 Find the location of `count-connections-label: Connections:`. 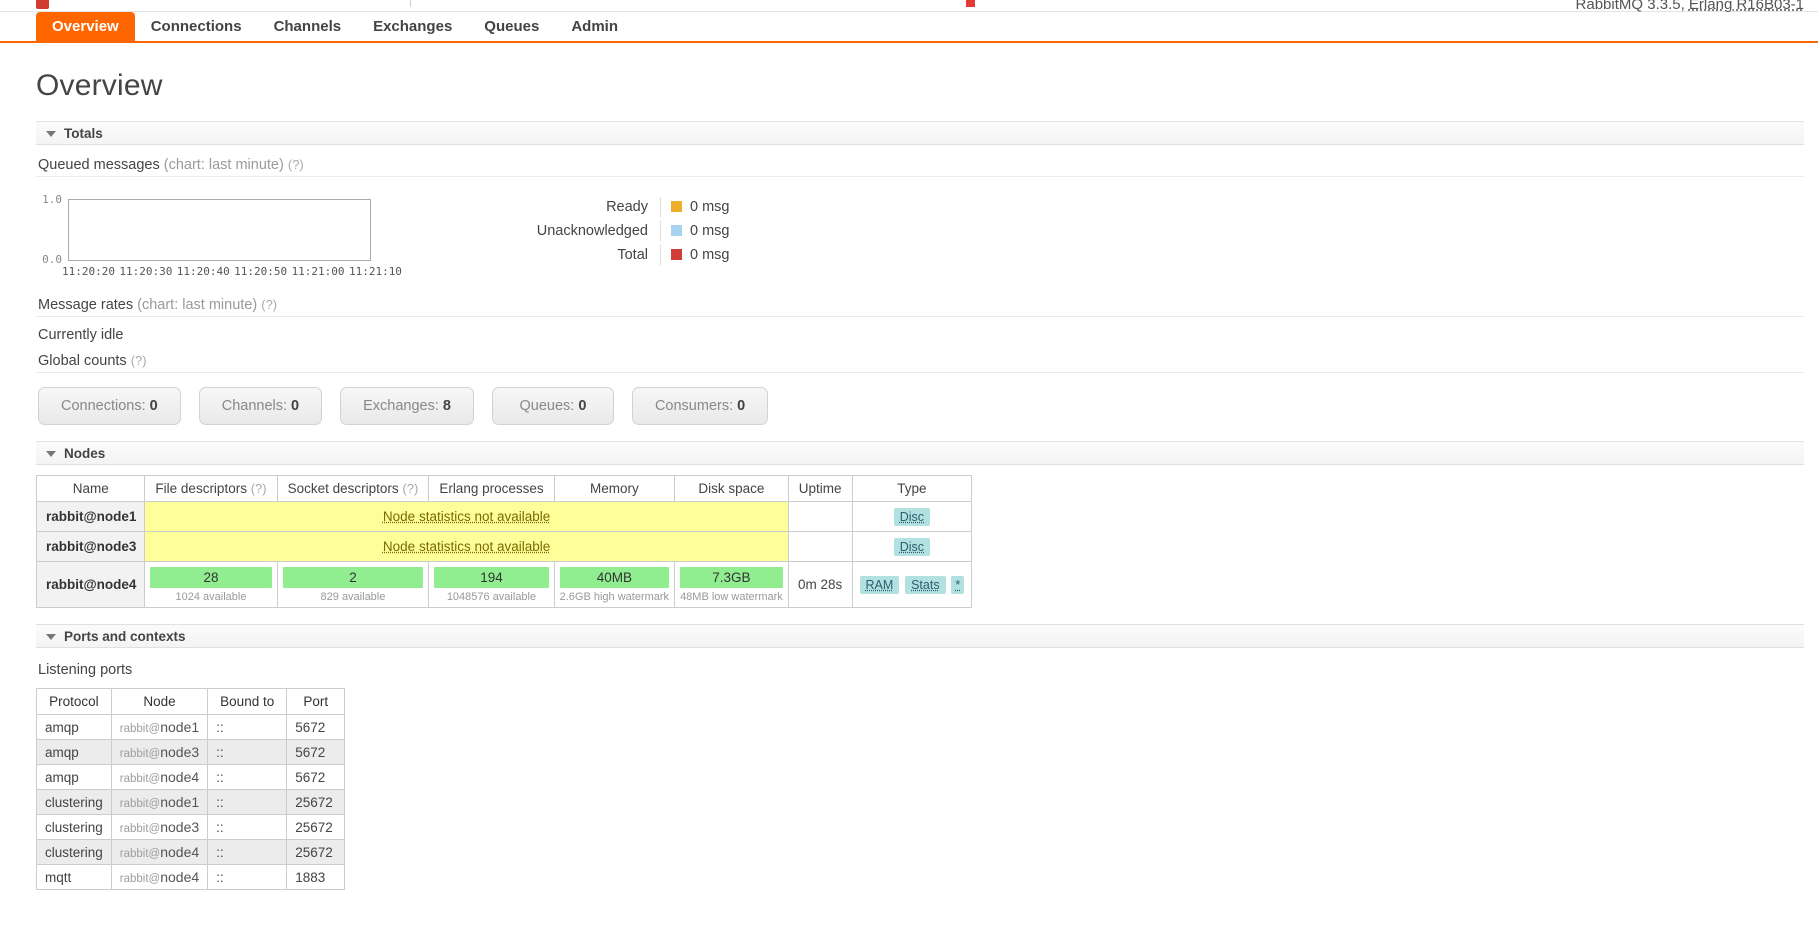

count-connections-label: Connections: is located at coordinates (103, 406).